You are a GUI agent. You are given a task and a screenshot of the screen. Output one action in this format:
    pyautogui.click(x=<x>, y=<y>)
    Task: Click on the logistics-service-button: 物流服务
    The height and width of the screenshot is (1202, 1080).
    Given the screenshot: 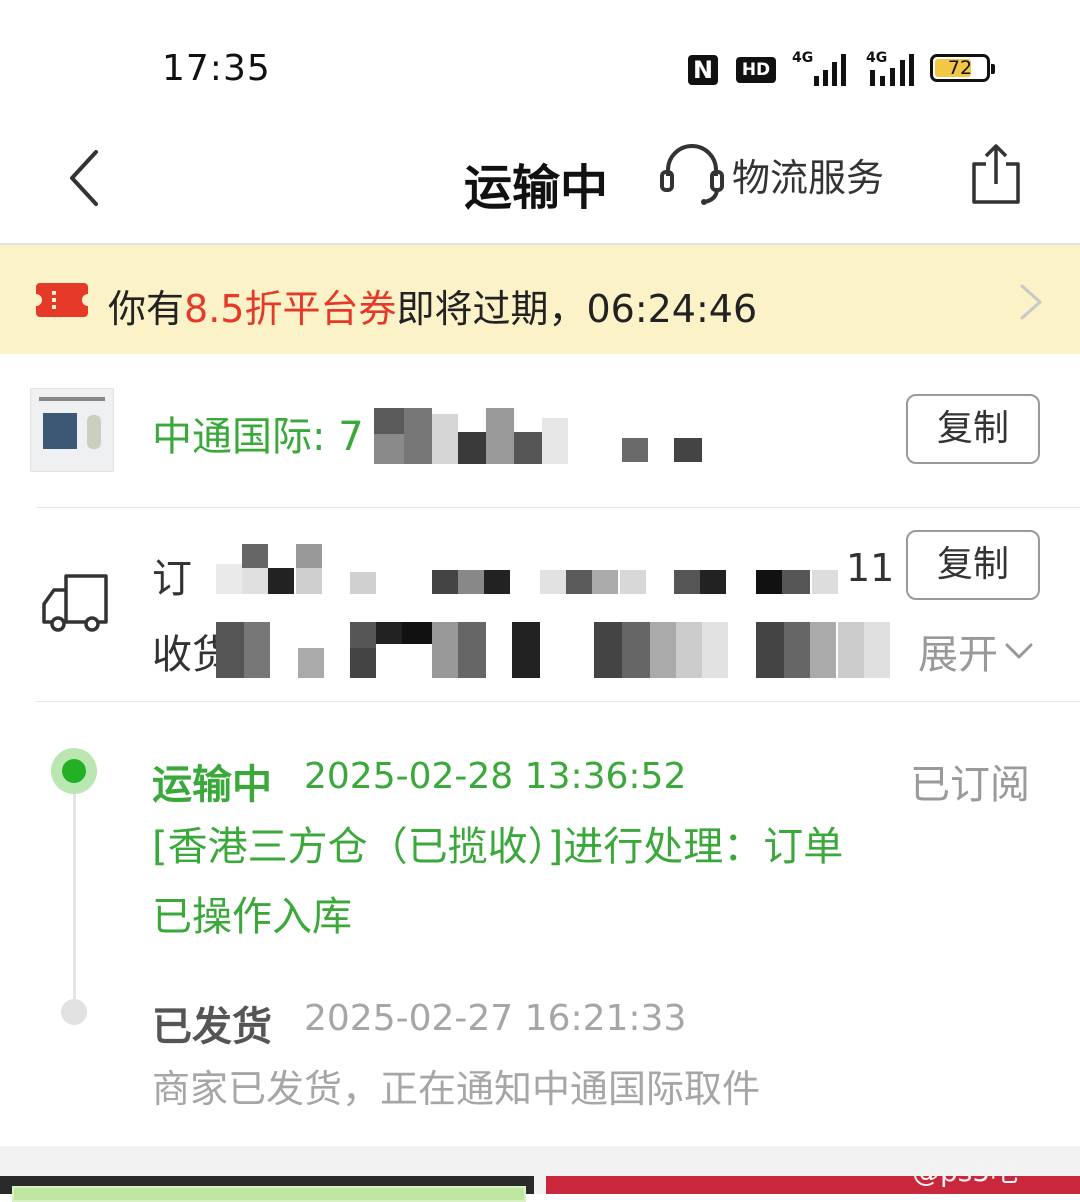 What is the action you would take?
    pyautogui.click(x=771, y=174)
    